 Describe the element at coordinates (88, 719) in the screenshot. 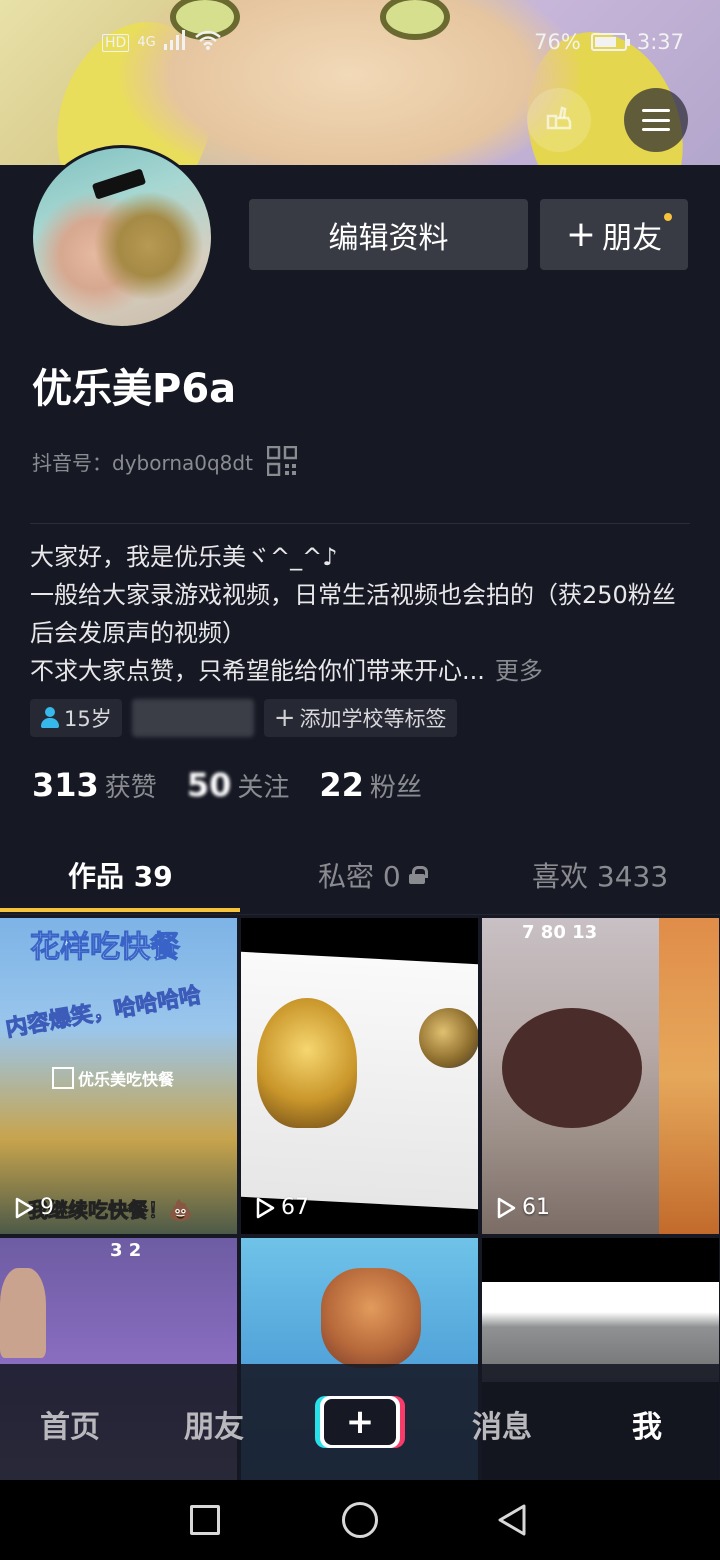

I see `age-label: 15岁` at that location.